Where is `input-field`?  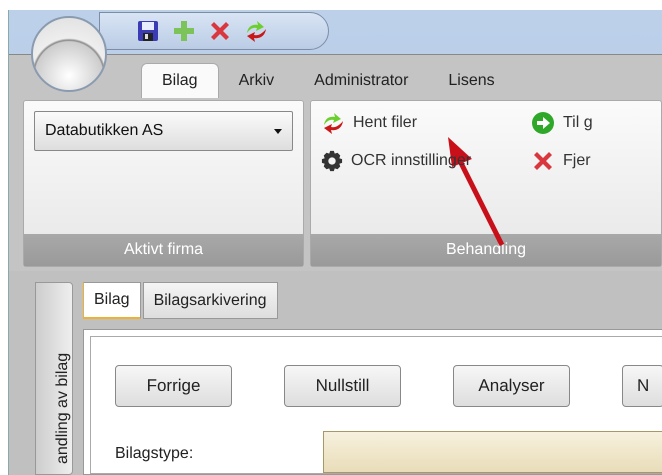
input-field is located at coordinates (492, 452).